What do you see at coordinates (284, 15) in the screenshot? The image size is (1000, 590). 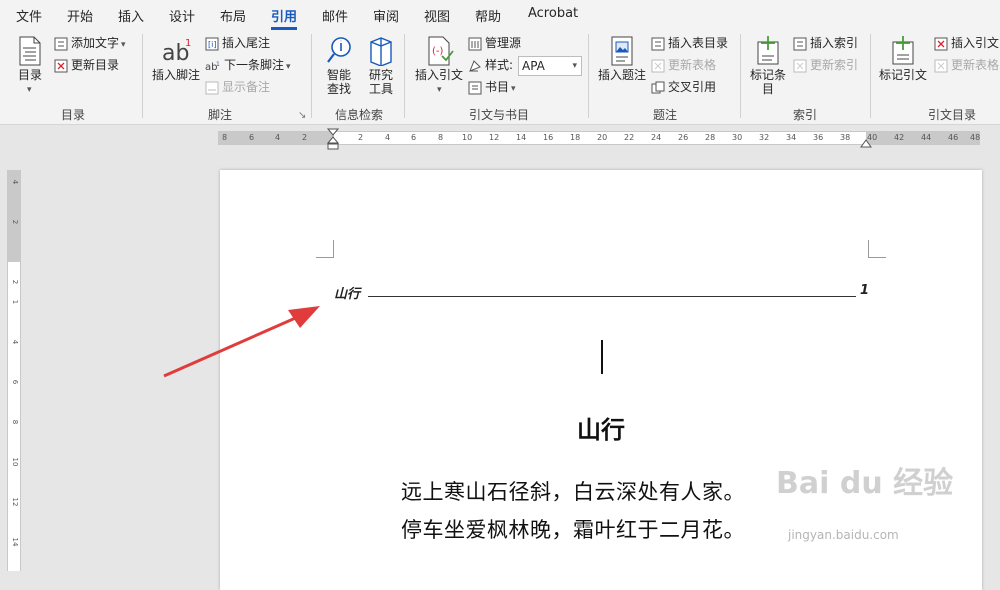 I see `tab-references: 引用` at bounding box center [284, 15].